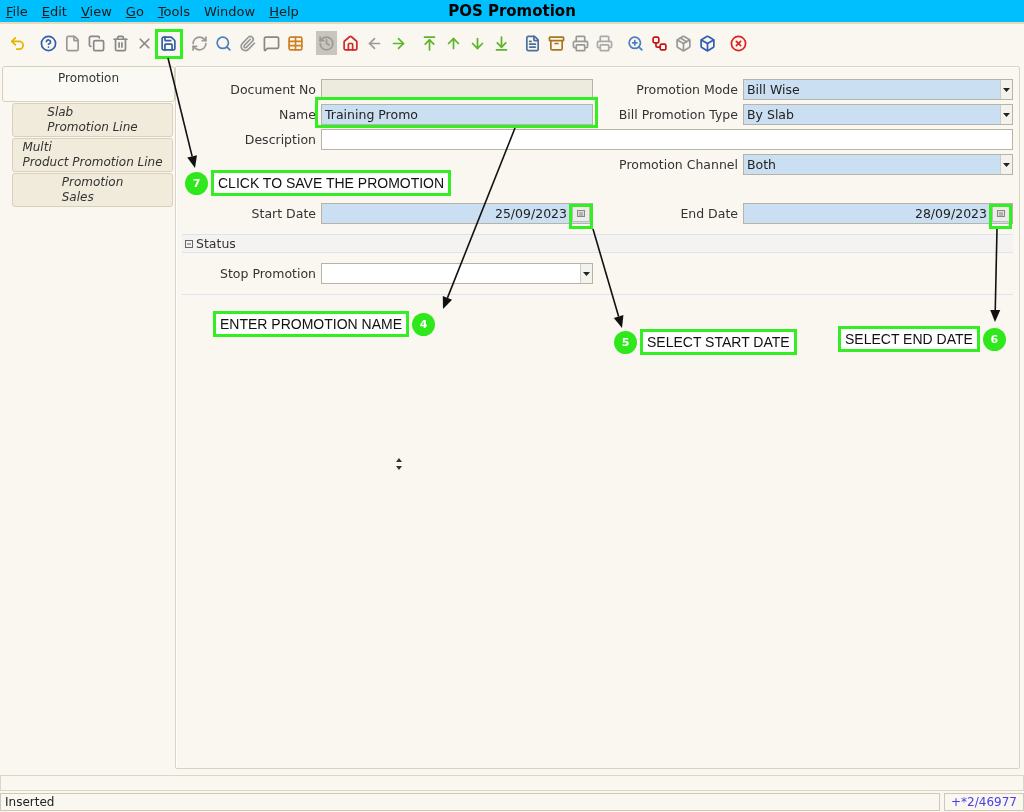 The height and width of the screenshot is (812, 1024). What do you see at coordinates (686, 89) in the screenshot?
I see `field-label: Promotion Mode` at bounding box center [686, 89].